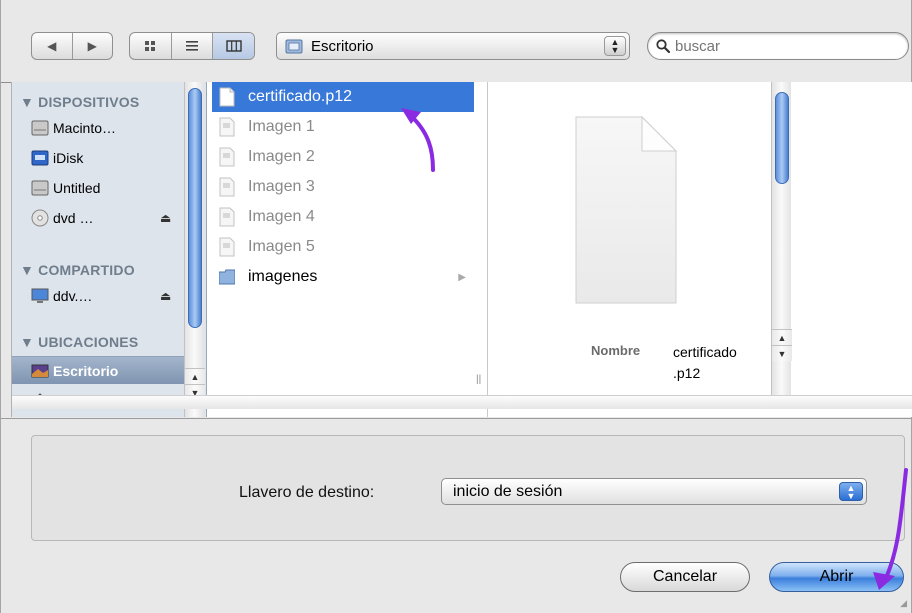 This screenshot has height=613, width=912. What do you see at coordinates (343, 277) in the screenshot?
I see `file-item-imagenes-folder: imagenes ▶` at bounding box center [343, 277].